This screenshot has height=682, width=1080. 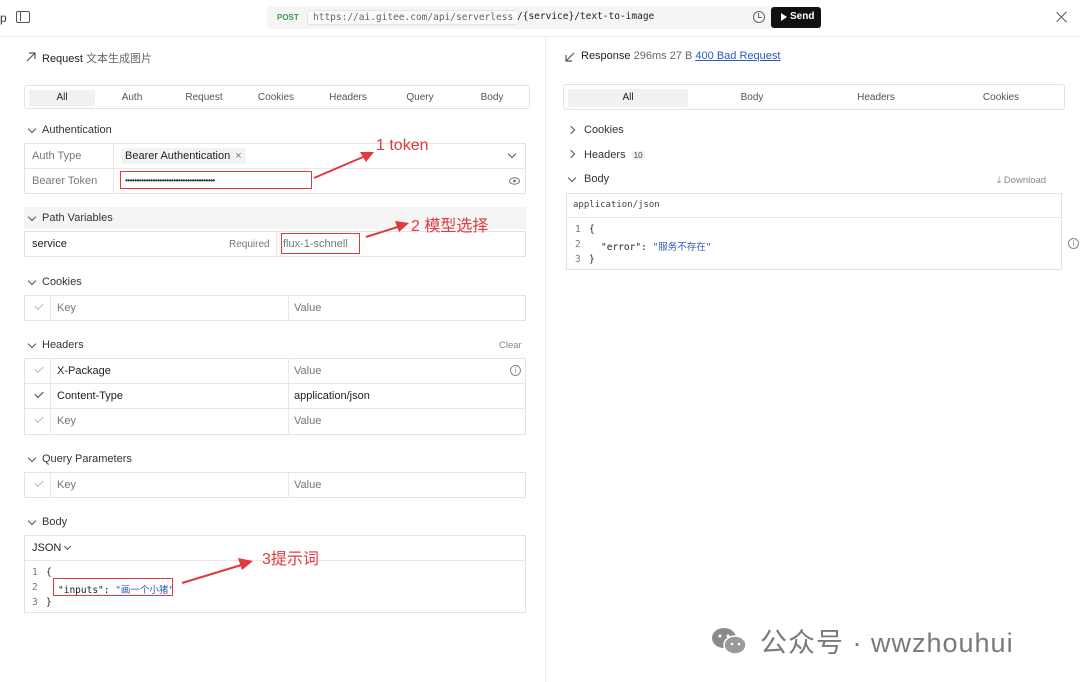 I want to click on download-button: ⤓ Download, so click(x=1021, y=180).